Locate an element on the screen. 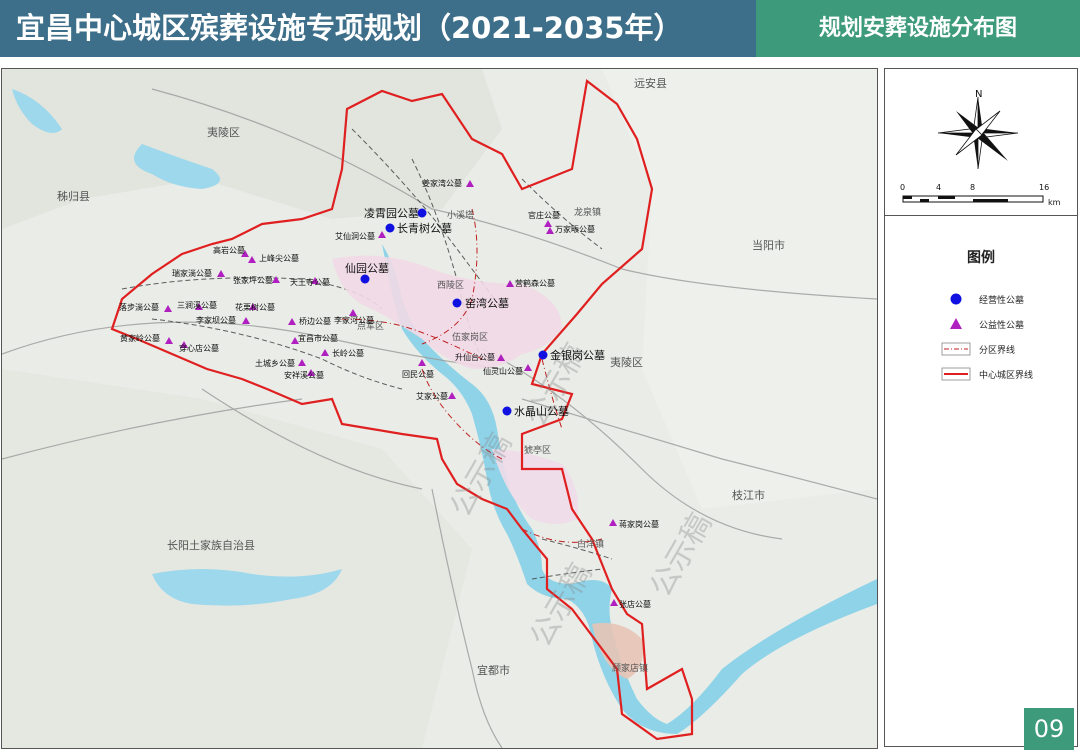 The height and width of the screenshot is (754, 1080). blue-circle-icon is located at coordinates (956, 299).